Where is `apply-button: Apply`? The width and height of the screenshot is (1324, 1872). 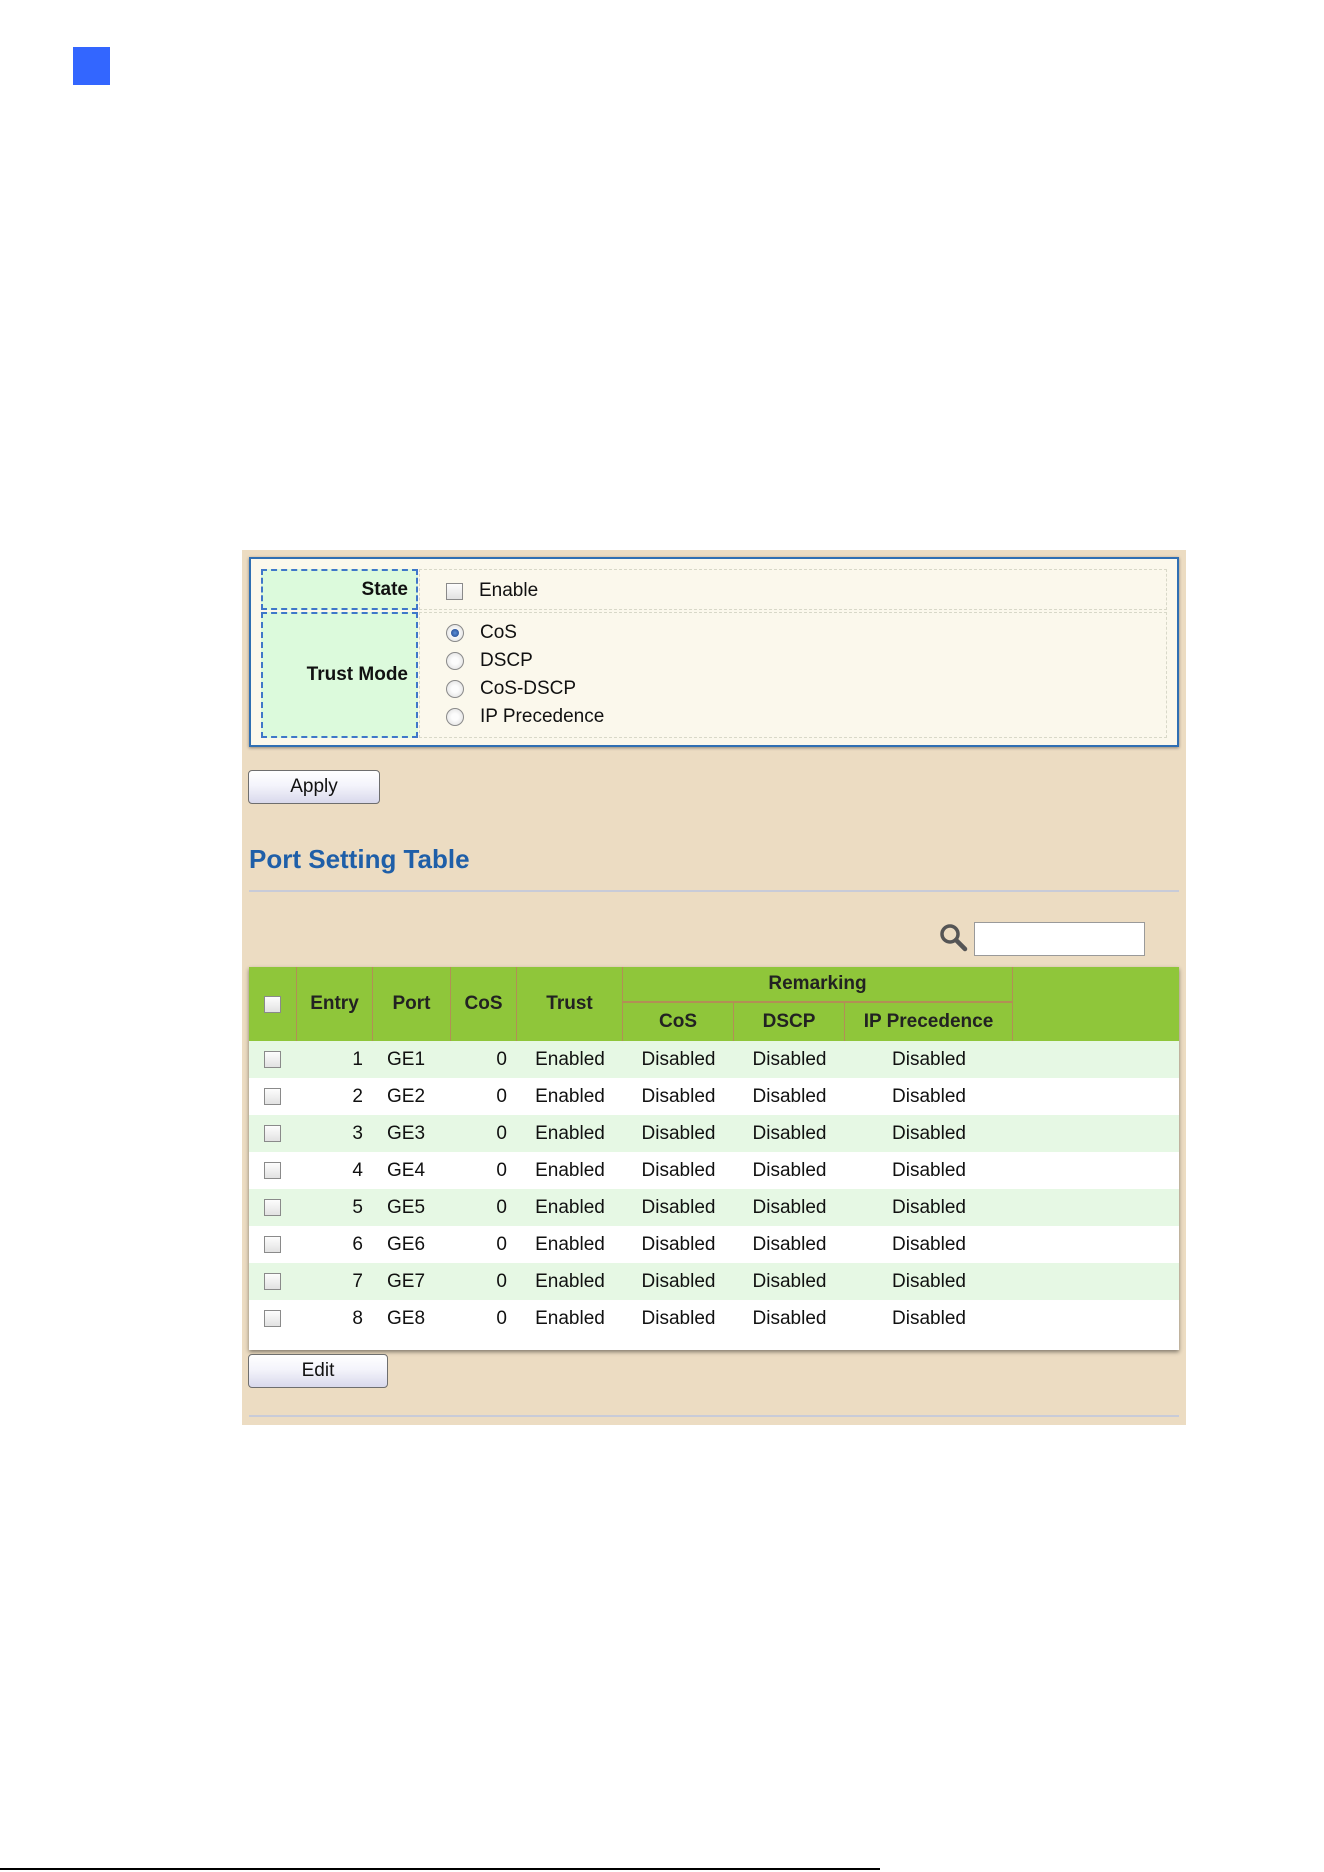
apply-button: Apply is located at coordinates (314, 787).